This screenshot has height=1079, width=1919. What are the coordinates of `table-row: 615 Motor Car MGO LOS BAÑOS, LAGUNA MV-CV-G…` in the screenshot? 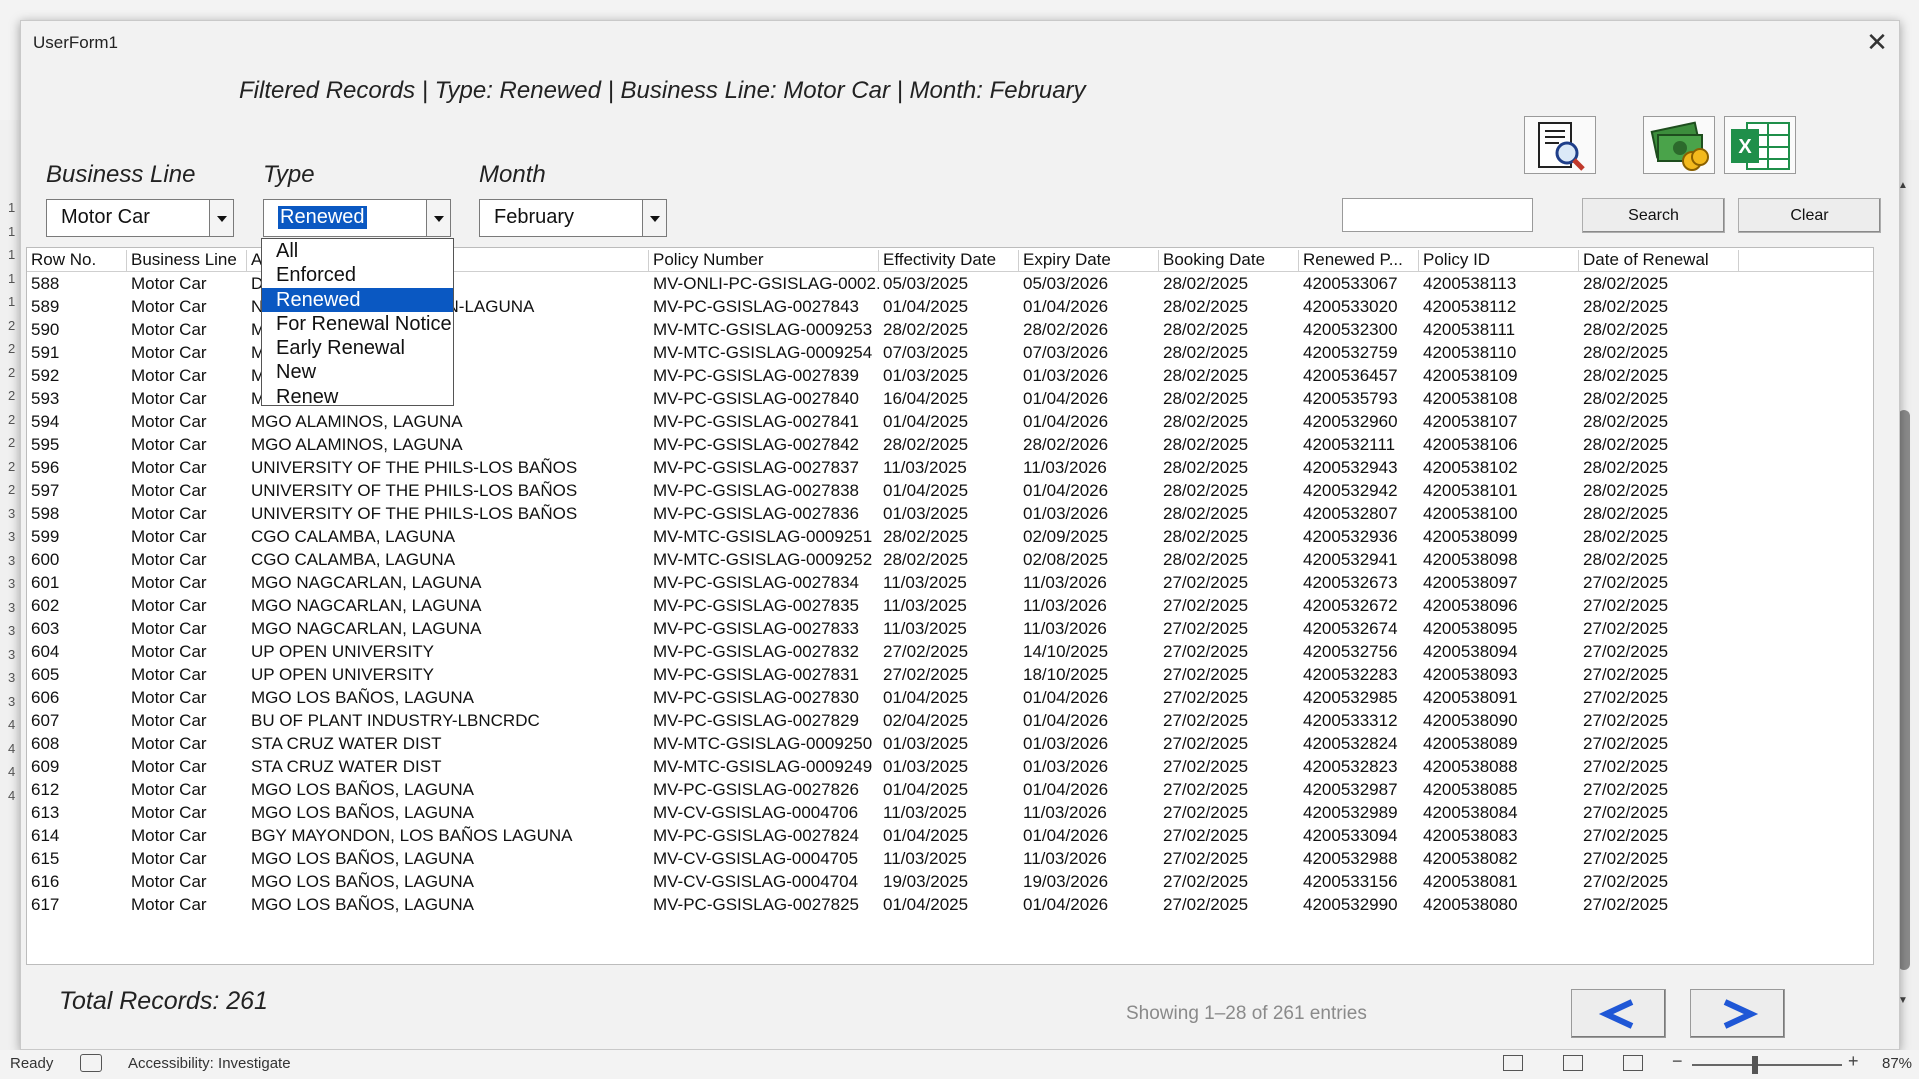 It's located at (950, 859).